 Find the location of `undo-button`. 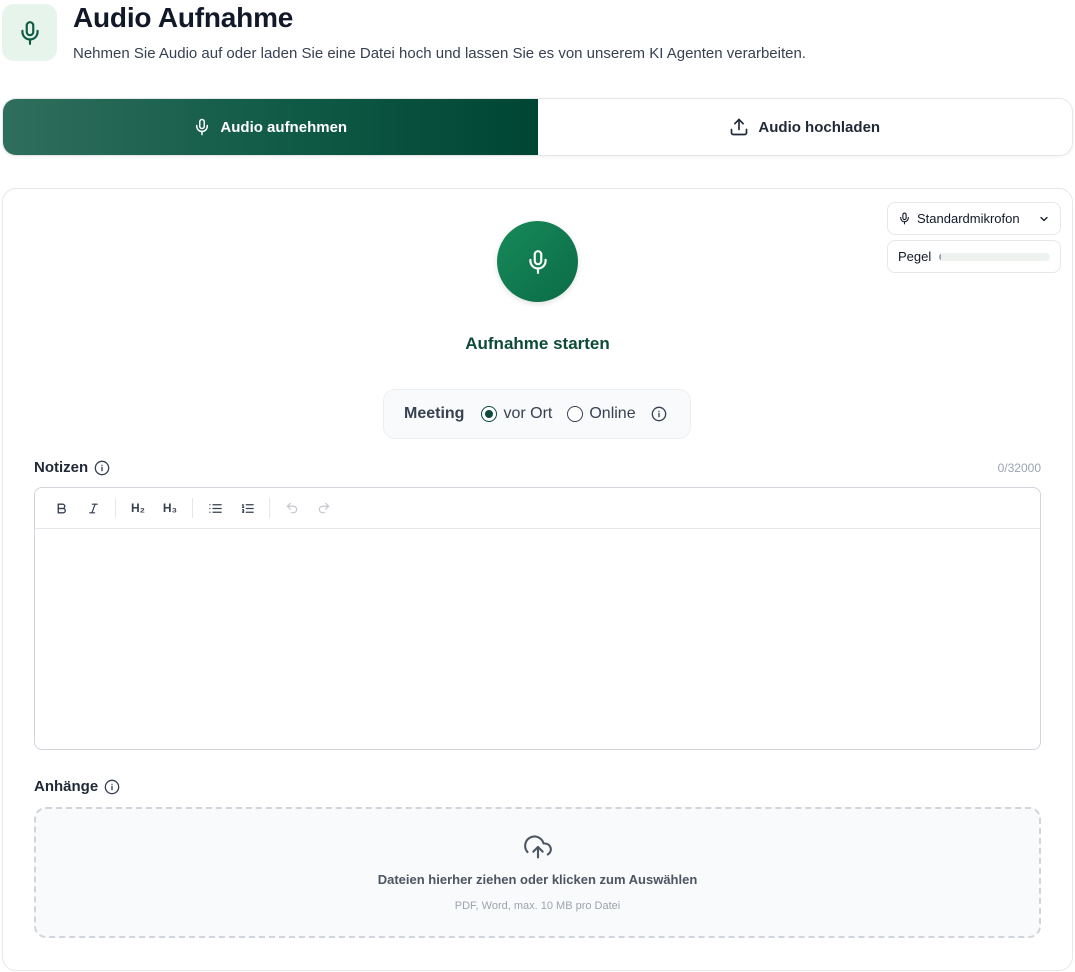

undo-button is located at coordinates (292, 508).